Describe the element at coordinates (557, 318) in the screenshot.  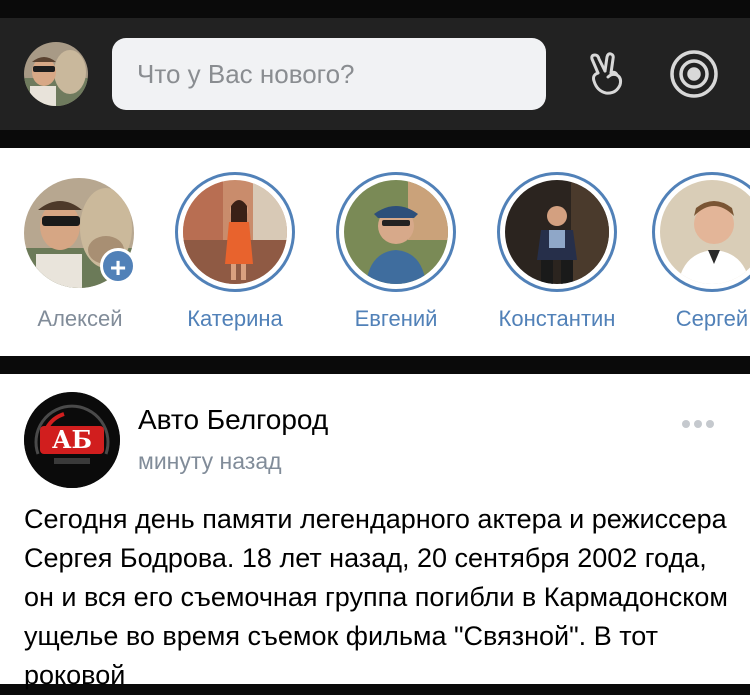
I see `story-name: Константин` at that location.